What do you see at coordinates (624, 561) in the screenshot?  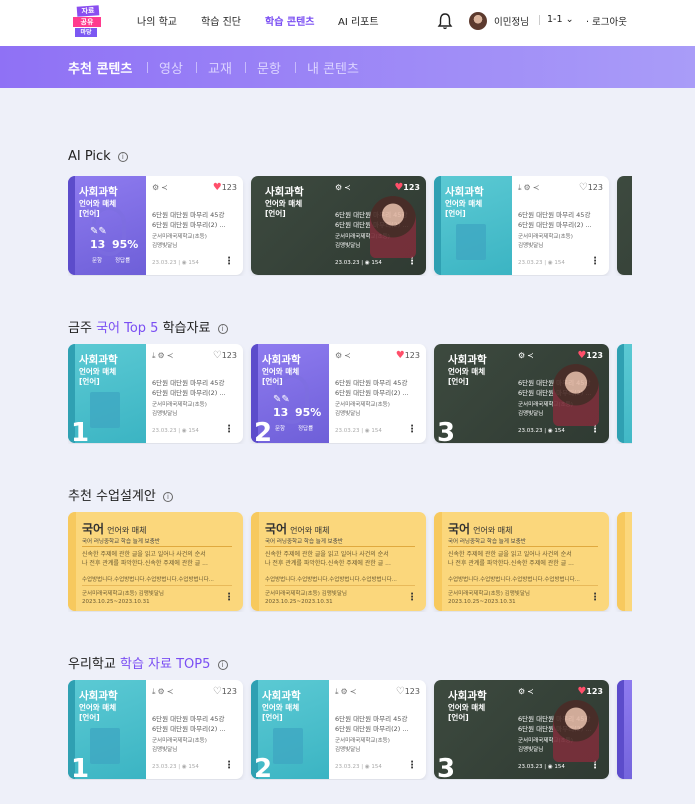 I see `lesson-plan-card-partial` at bounding box center [624, 561].